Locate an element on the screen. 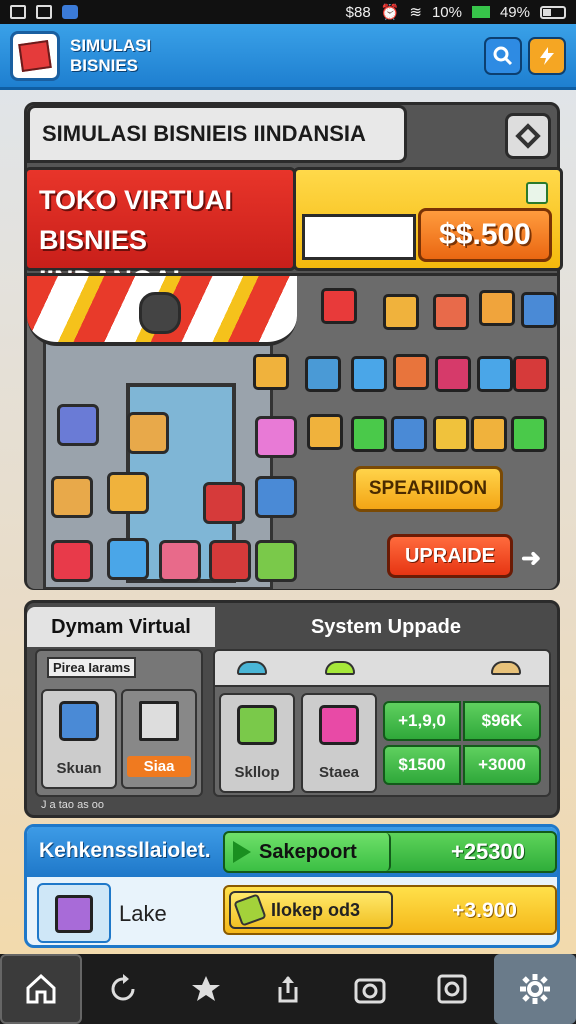 Image resolution: width=576 pixels, height=1024 pixels. share-icon is located at coordinates (288, 989).